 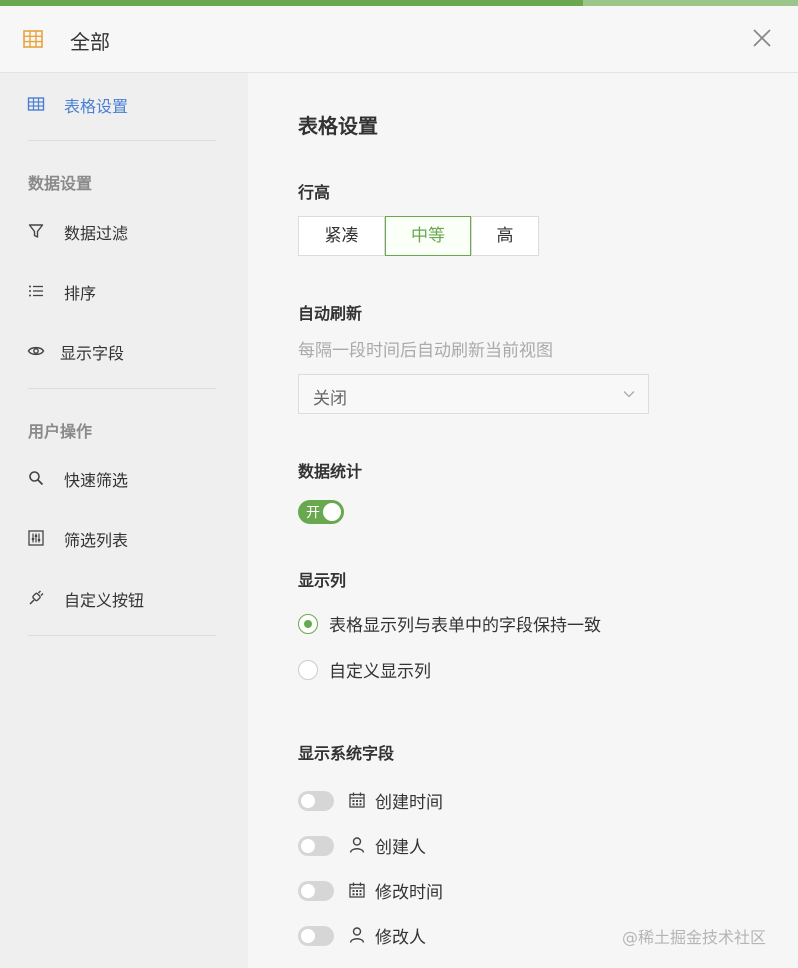 What do you see at coordinates (694, 937) in the screenshot?
I see `watermark: @稀土掘金技术社区` at bounding box center [694, 937].